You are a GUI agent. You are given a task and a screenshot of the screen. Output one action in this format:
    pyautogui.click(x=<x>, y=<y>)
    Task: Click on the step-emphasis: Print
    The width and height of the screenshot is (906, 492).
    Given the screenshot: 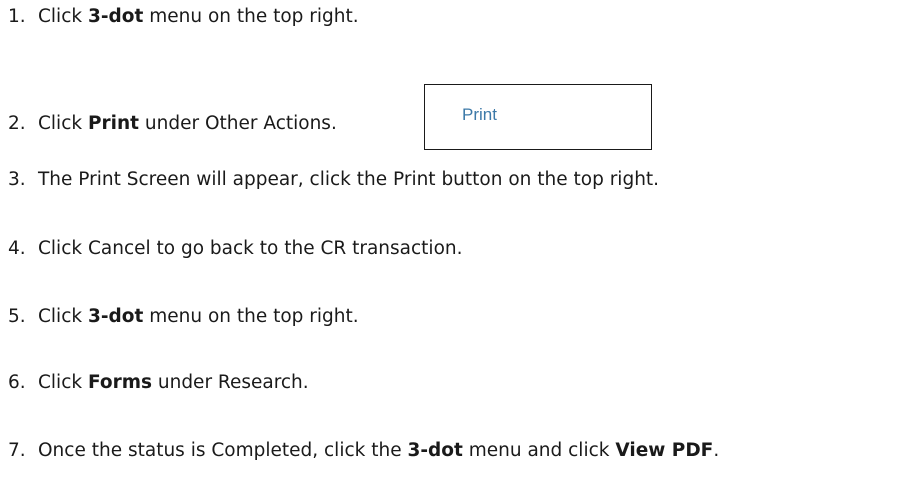 What is the action you would take?
    pyautogui.click(x=113, y=123)
    